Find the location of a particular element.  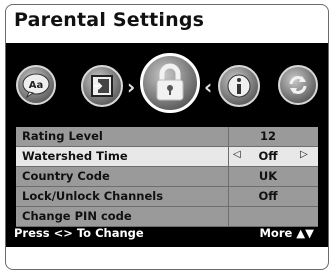

setting-row-watershed-time: Watershed Time ◁ Off ▷ is located at coordinates (167, 157).